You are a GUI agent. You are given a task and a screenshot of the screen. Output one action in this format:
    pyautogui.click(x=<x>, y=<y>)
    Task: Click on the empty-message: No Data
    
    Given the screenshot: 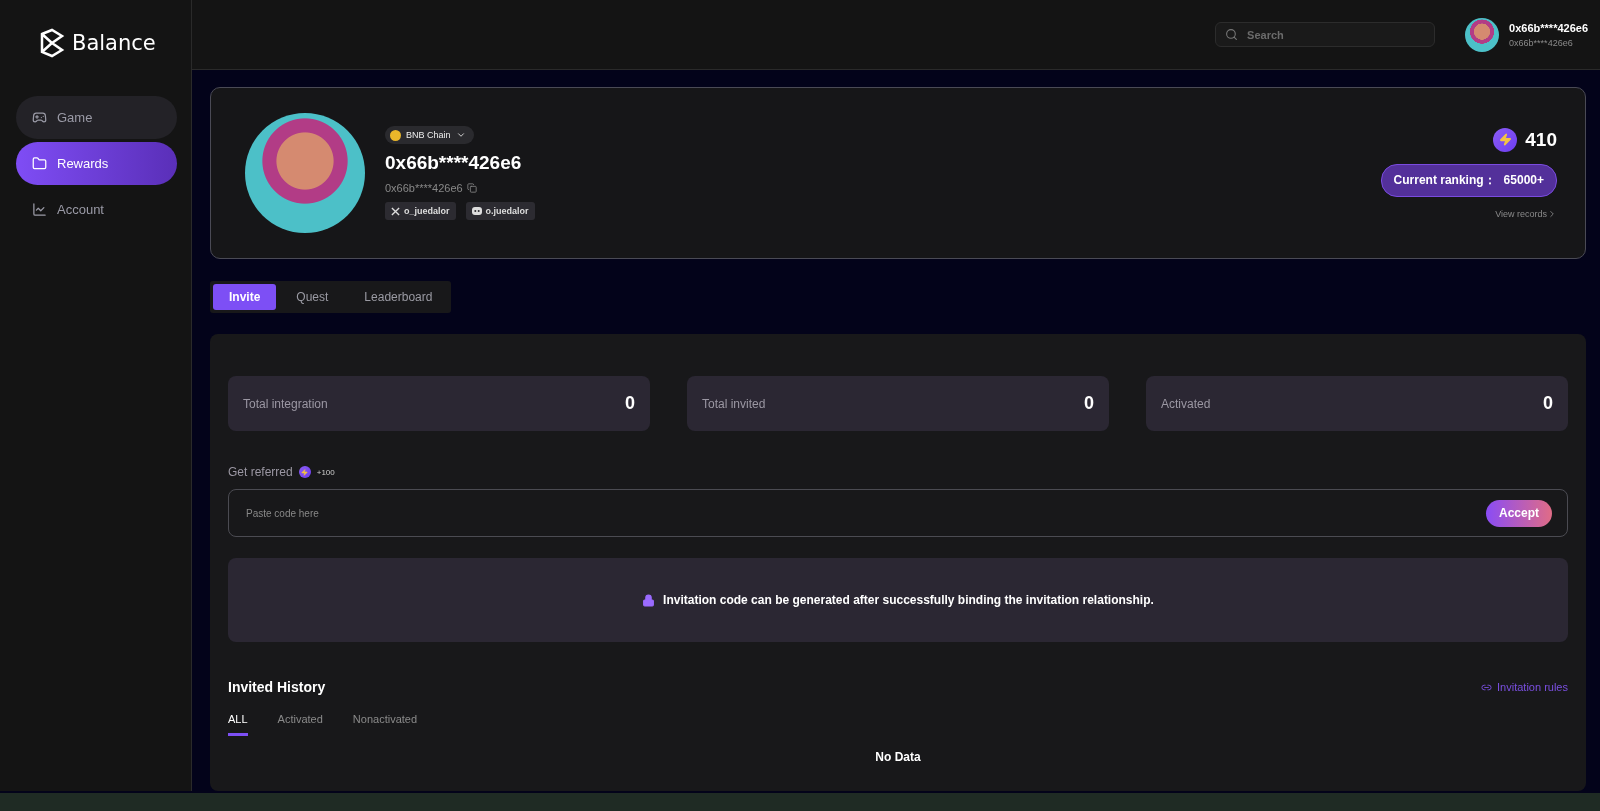 What is the action you would take?
    pyautogui.click(x=898, y=757)
    